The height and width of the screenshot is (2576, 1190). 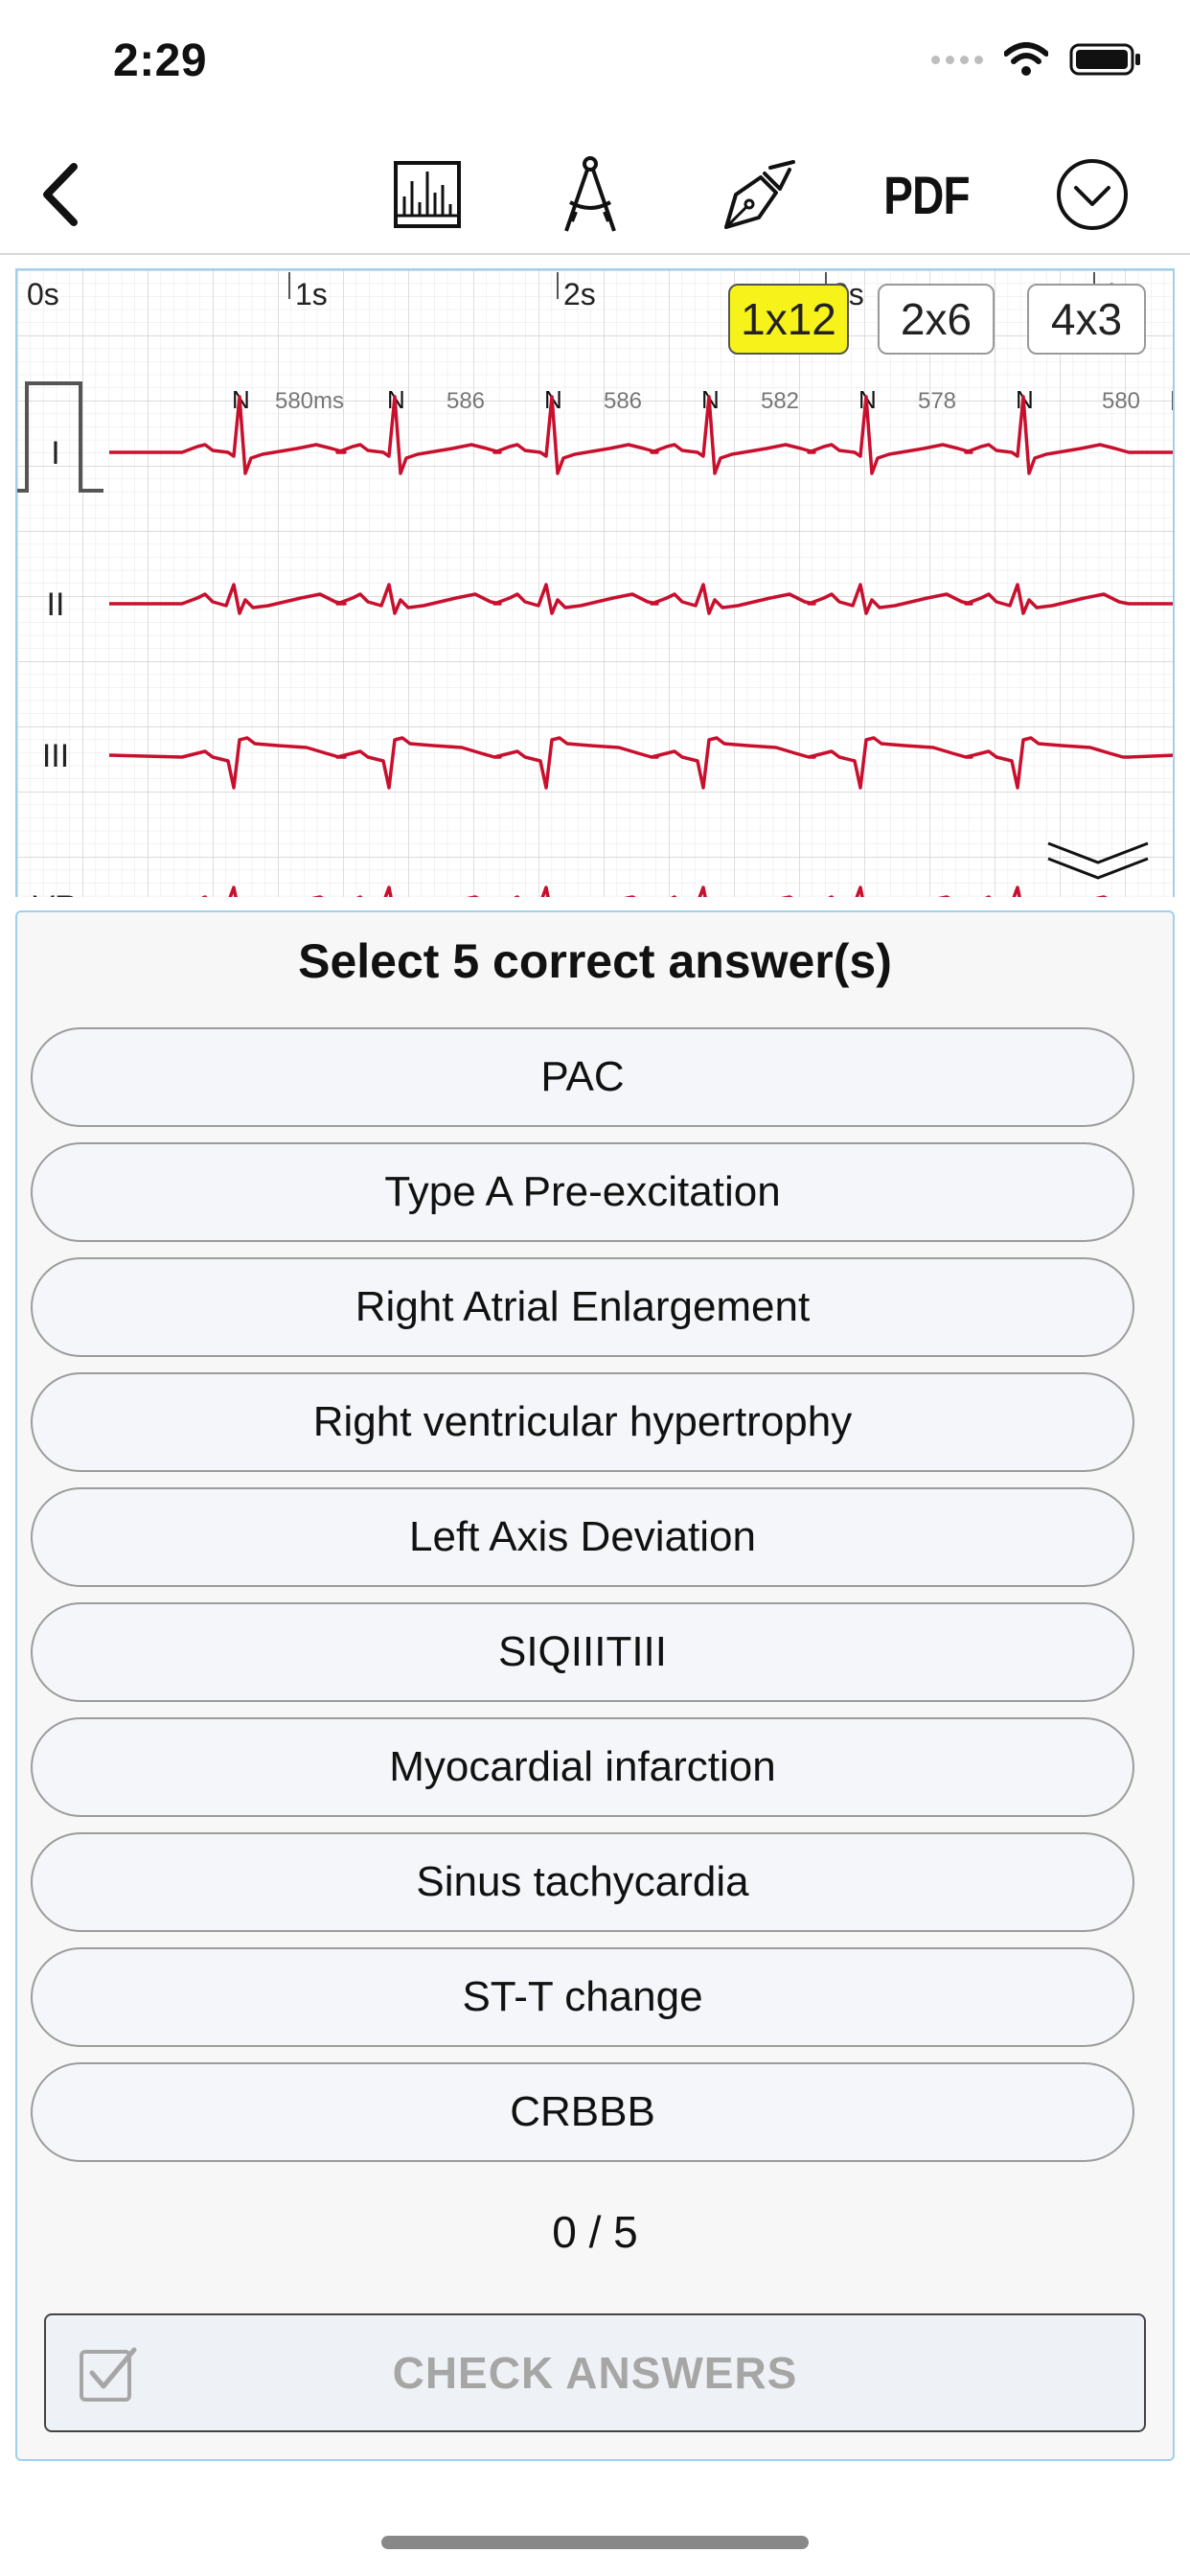 What do you see at coordinates (56, 756) in the screenshot?
I see `lead-label: III` at bounding box center [56, 756].